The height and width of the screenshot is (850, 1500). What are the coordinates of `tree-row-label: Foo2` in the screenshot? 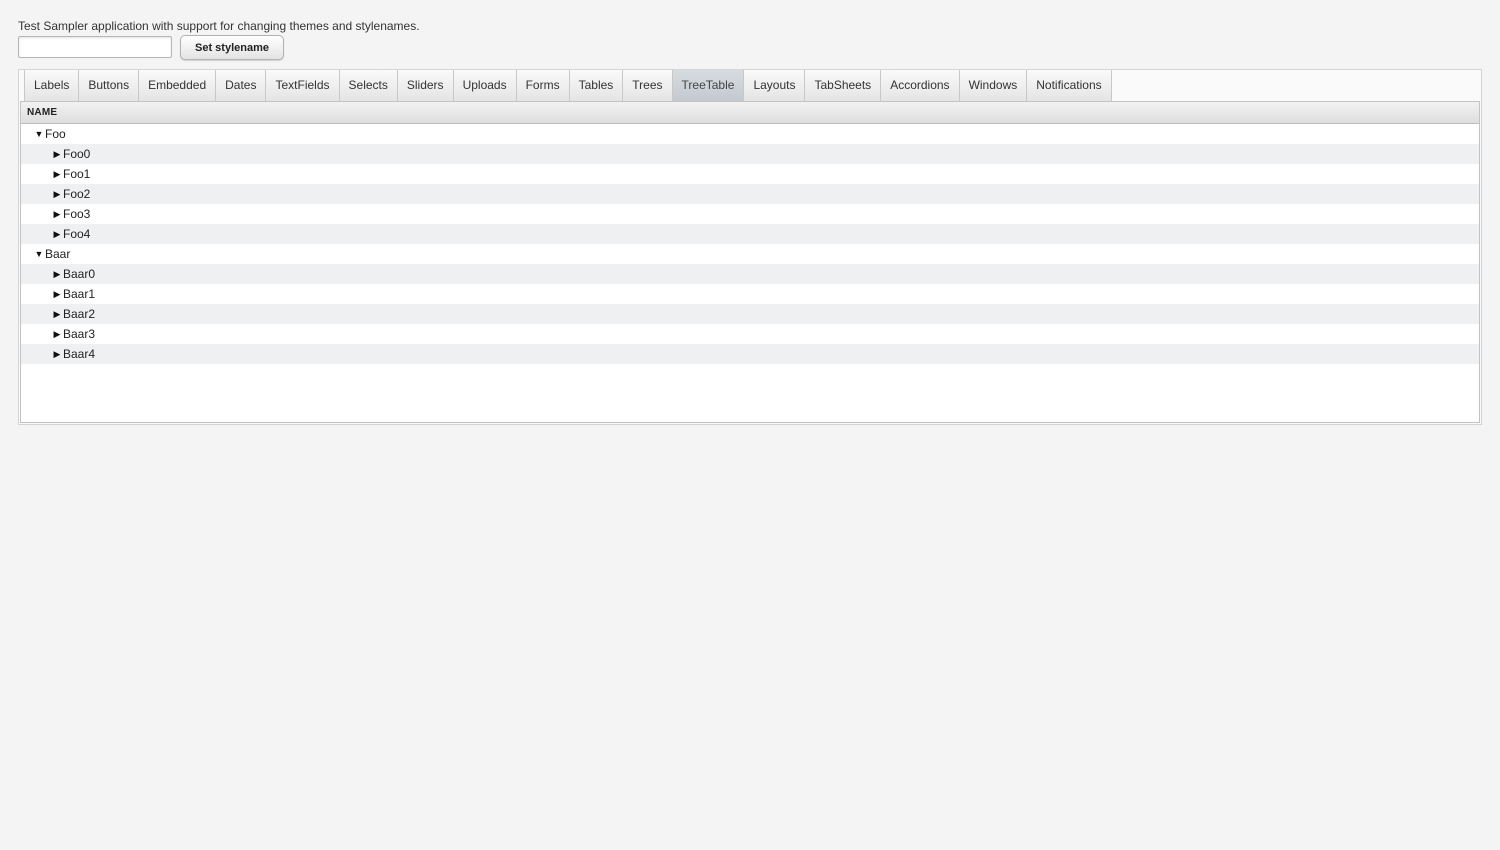 It's located at (77, 194).